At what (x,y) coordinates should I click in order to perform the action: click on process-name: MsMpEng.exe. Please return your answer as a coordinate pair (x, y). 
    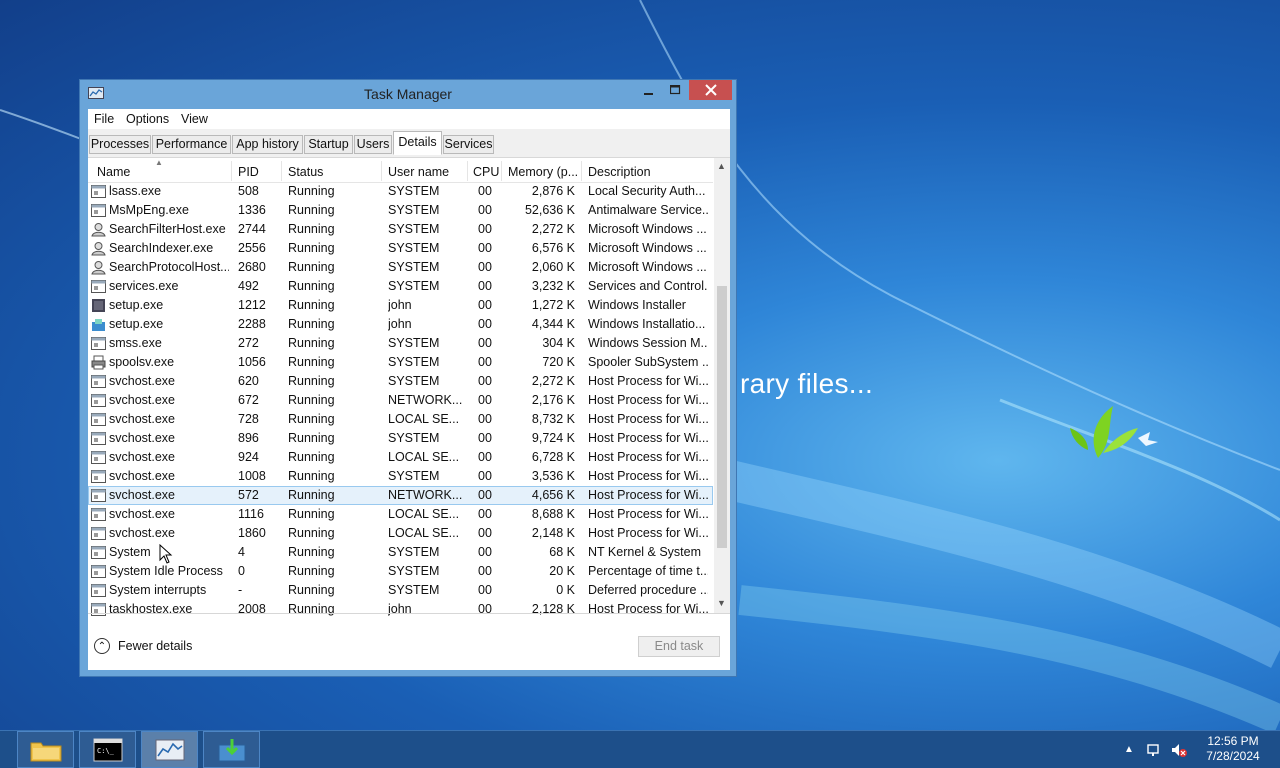
    Looking at the image, I should click on (149, 210).